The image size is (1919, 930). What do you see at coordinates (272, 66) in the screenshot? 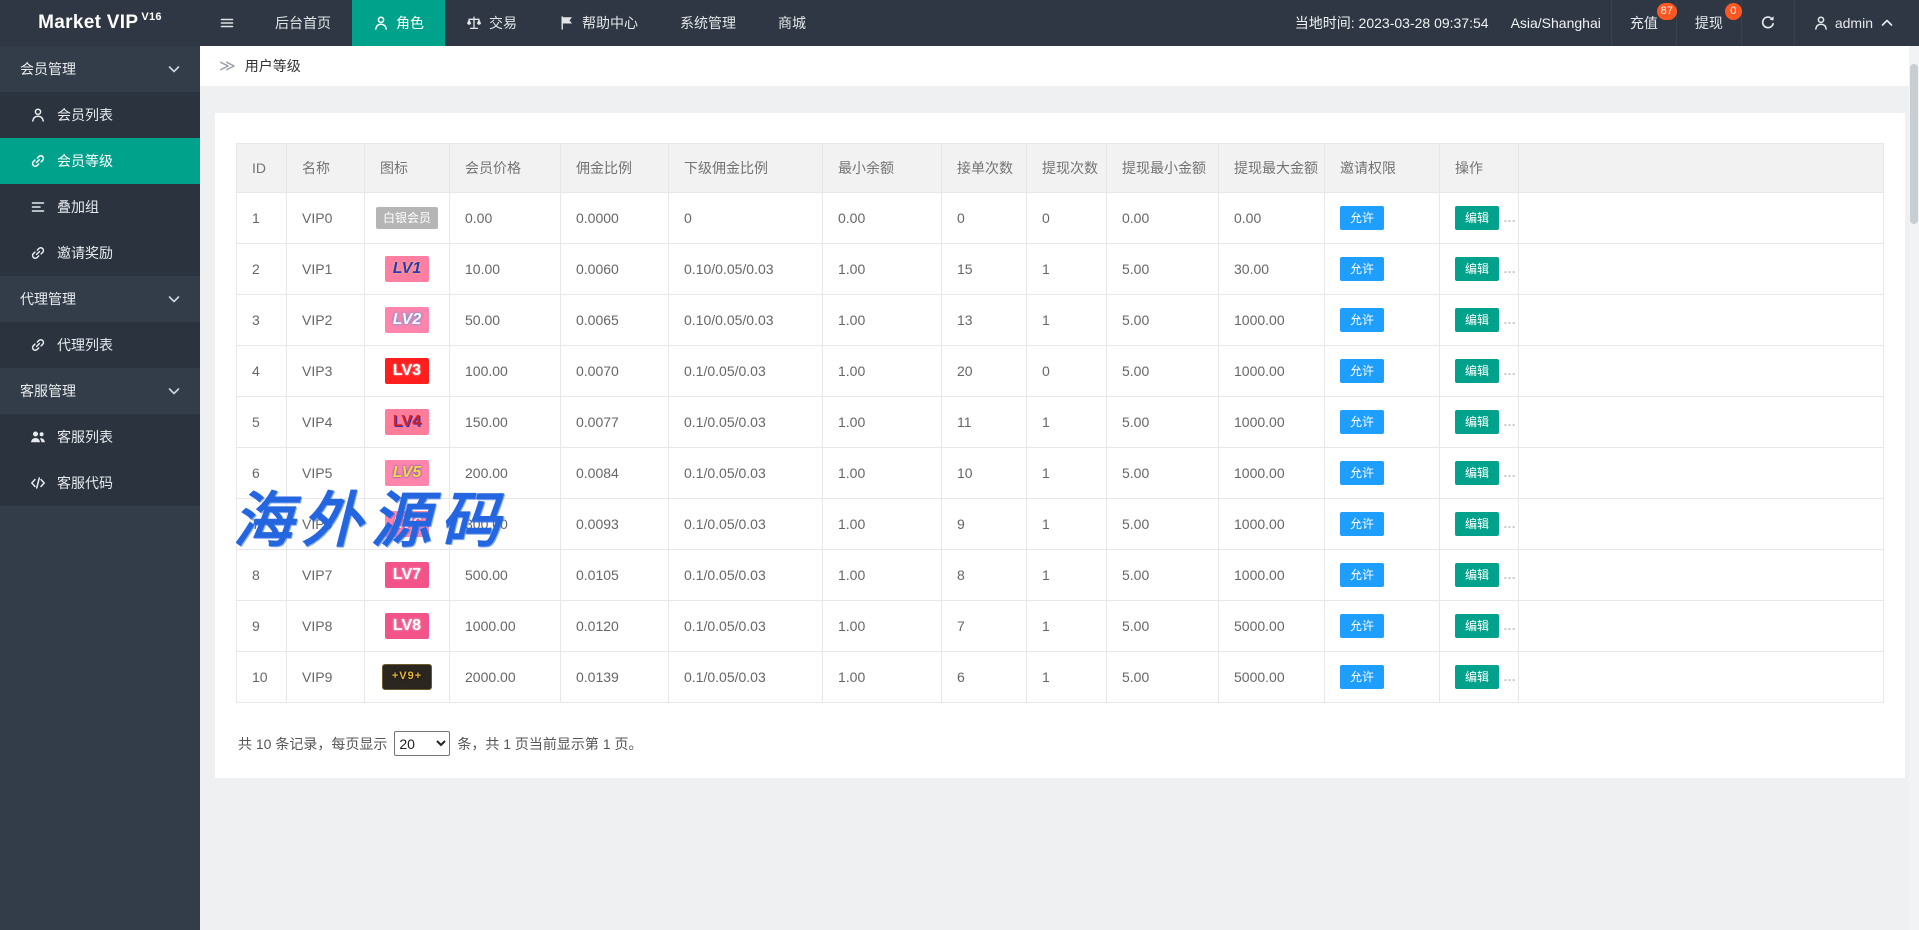
I see `page-title: 用户等级` at bounding box center [272, 66].